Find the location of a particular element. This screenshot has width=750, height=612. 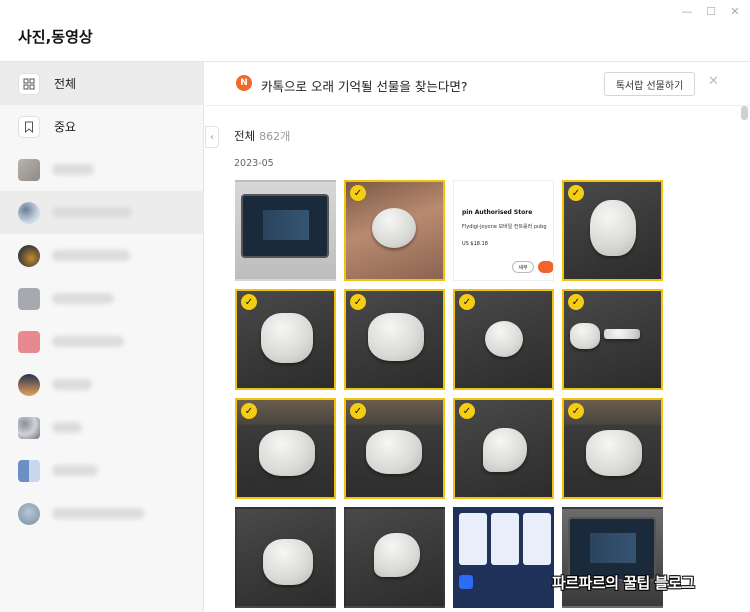

window-title: 사진,동영상 is located at coordinates (55, 37).